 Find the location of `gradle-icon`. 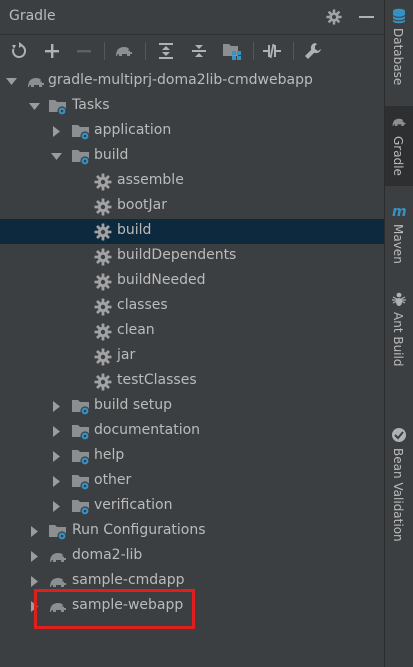

gradle-icon is located at coordinates (399, 122).